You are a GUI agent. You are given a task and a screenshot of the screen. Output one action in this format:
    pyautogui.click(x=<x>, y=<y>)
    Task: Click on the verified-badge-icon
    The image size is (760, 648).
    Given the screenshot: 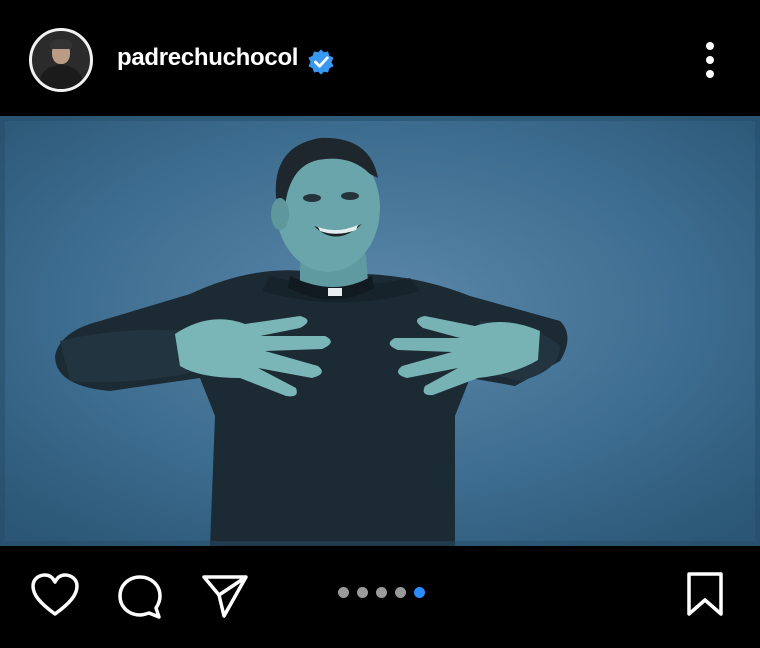 What is the action you would take?
    pyautogui.click(x=321, y=62)
    